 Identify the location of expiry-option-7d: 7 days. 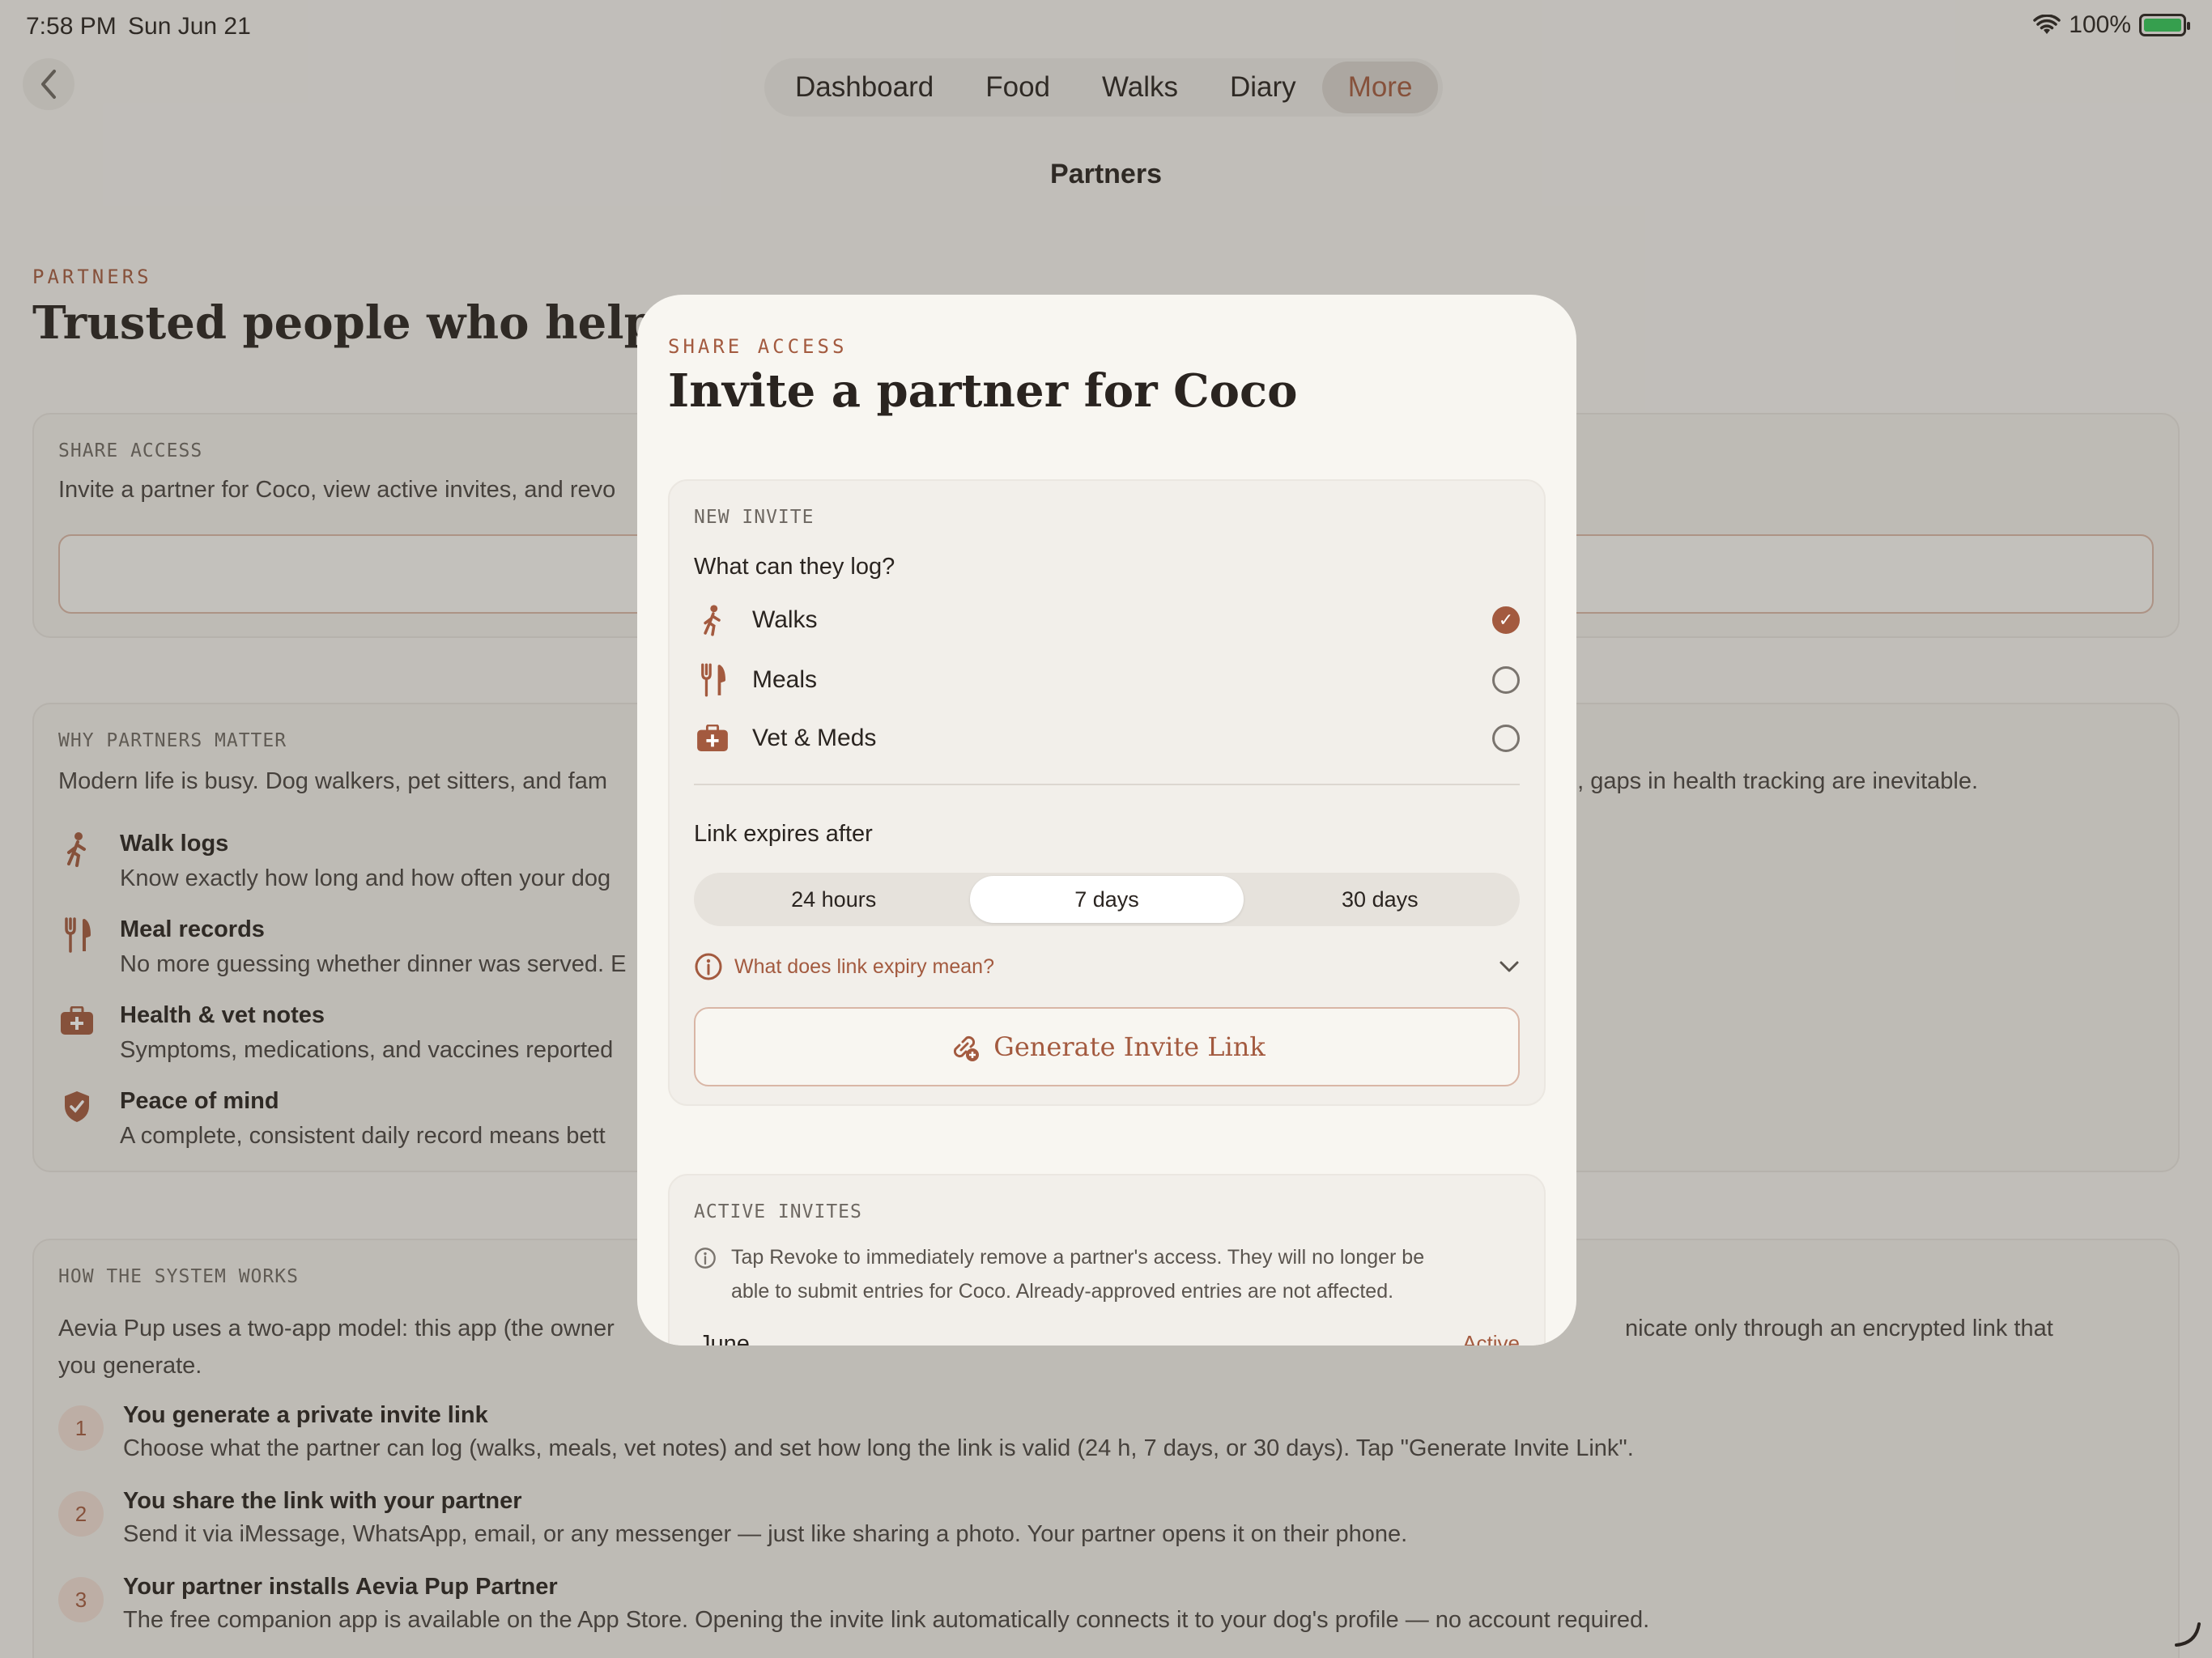
(1107, 899).